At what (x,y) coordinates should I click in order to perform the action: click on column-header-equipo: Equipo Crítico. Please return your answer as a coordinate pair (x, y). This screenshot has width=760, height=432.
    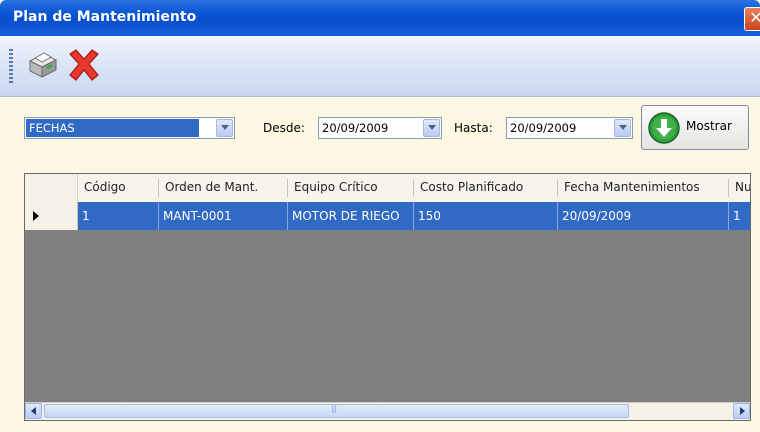
    Looking at the image, I should click on (350, 188).